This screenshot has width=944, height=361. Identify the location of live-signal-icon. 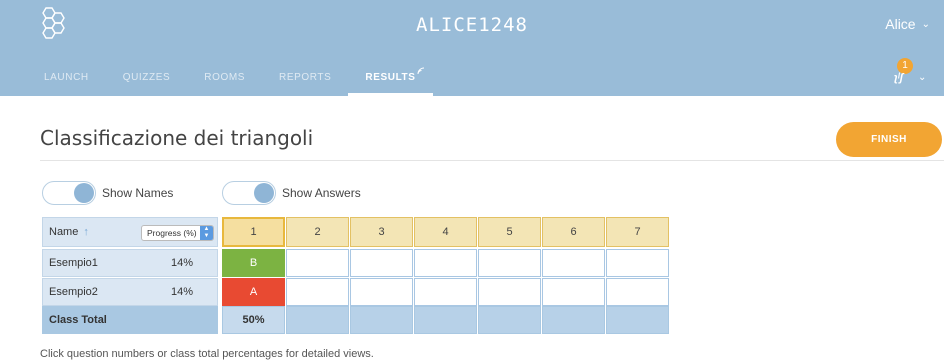
(420, 71).